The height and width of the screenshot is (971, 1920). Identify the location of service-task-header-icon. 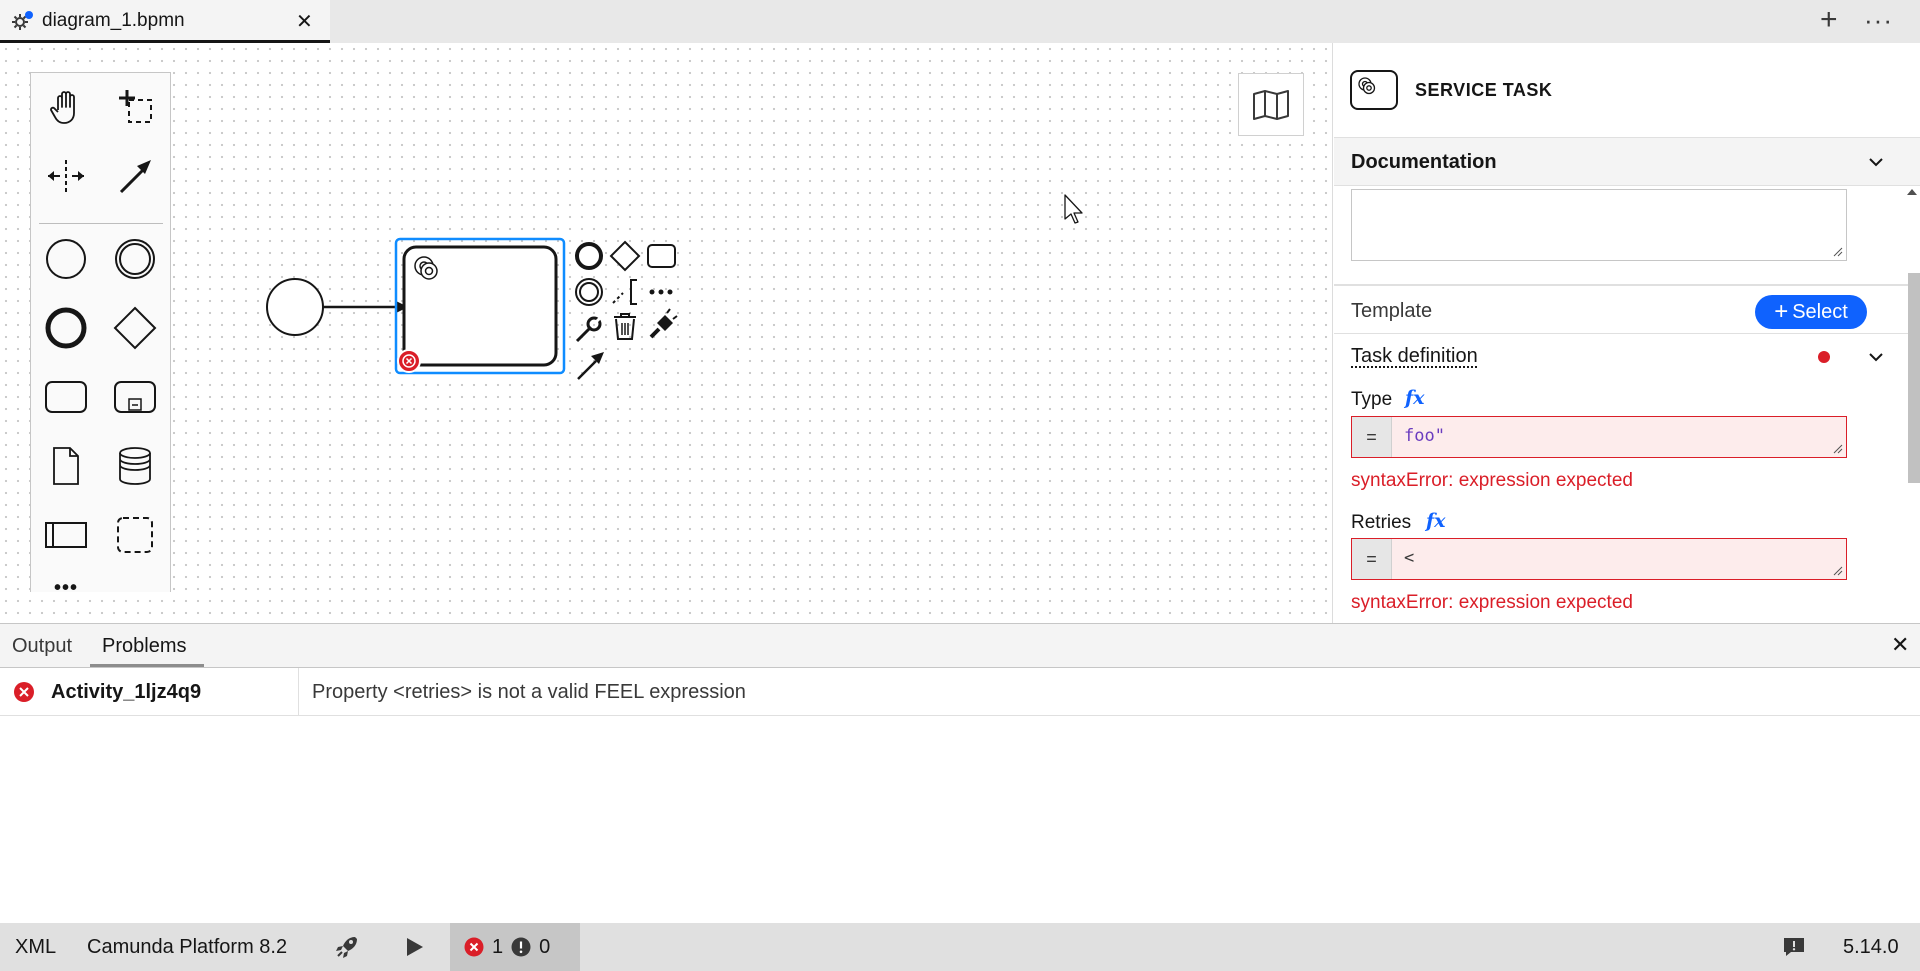
(1374, 90).